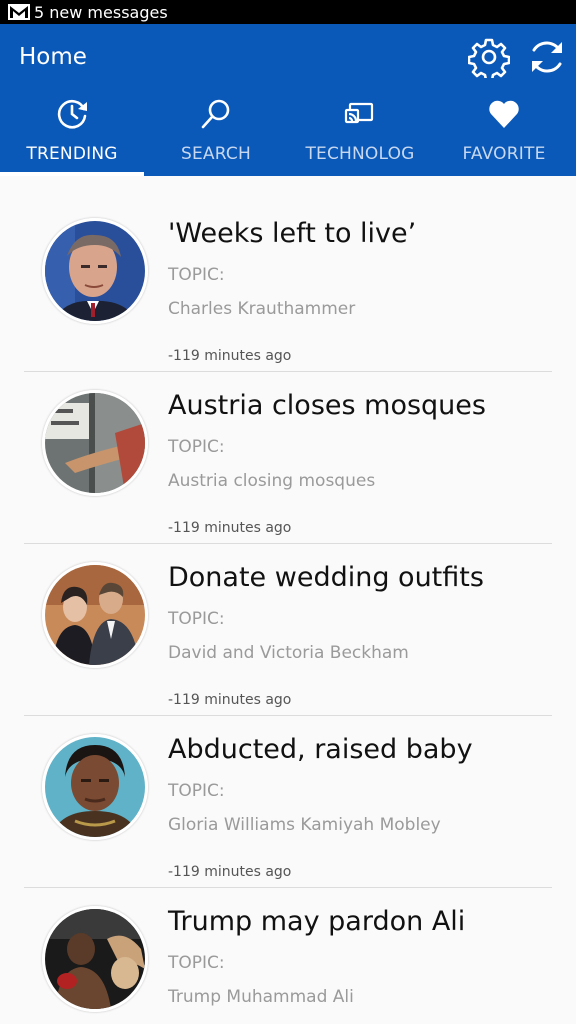  Describe the element at coordinates (288, 12) in the screenshot. I see `status-bar: 5 new messages` at that location.